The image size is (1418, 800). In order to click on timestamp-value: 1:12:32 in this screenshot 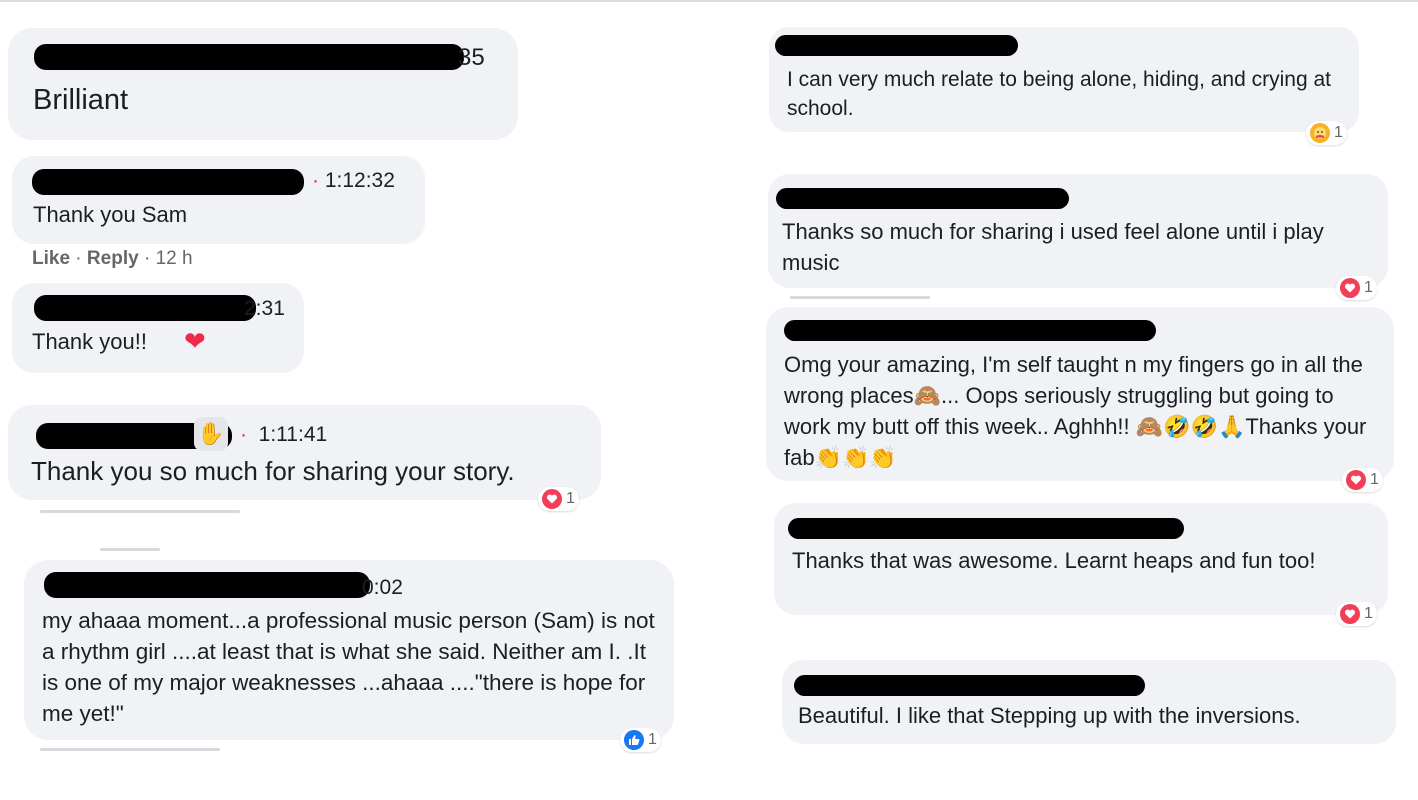, I will do `click(359, 180)`.